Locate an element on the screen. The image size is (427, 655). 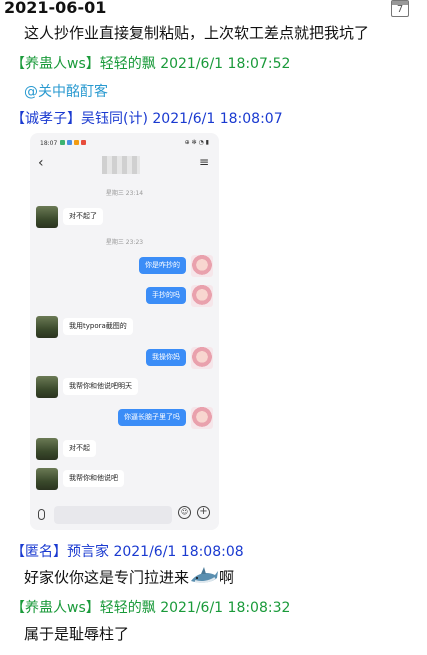
message-time: 2021/6/1 18:08:07 is located at coordinates (217, 119).